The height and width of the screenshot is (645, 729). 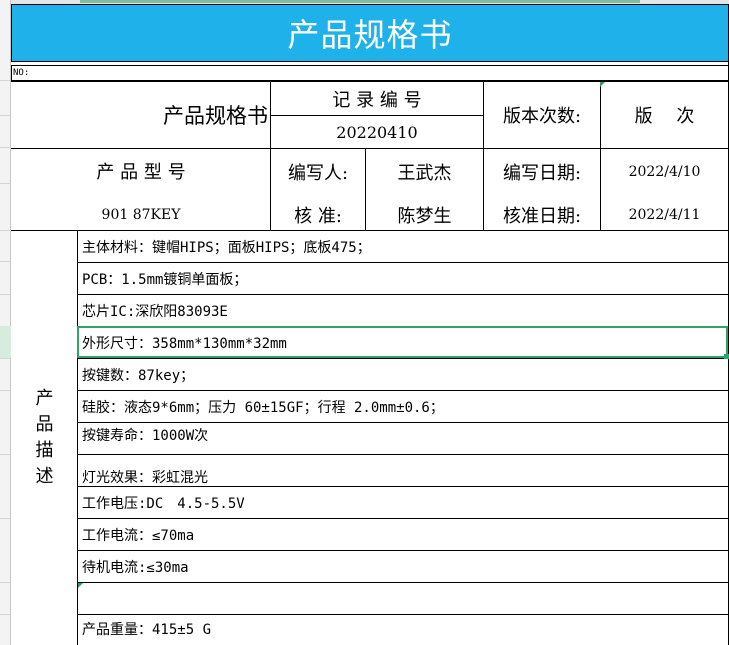 I want to click on approver-value: 陈梦生, so click(x=424, y=215).